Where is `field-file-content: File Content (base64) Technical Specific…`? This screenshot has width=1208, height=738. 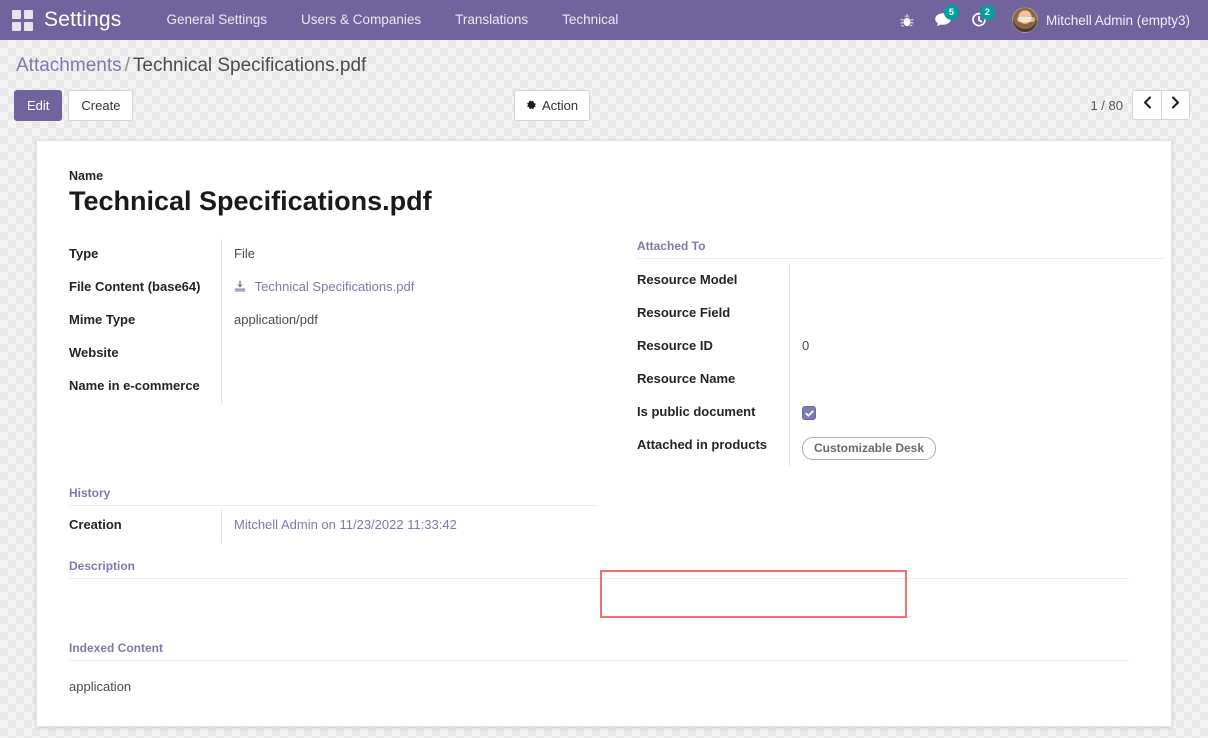
field-file-content: File Content (base64) Technical Specific… is located at coordinates (333, 288).